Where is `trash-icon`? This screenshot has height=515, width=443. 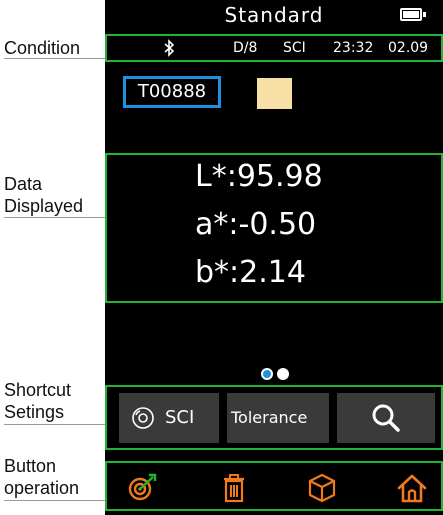
trash-icon is located at coordinates (234, 488).